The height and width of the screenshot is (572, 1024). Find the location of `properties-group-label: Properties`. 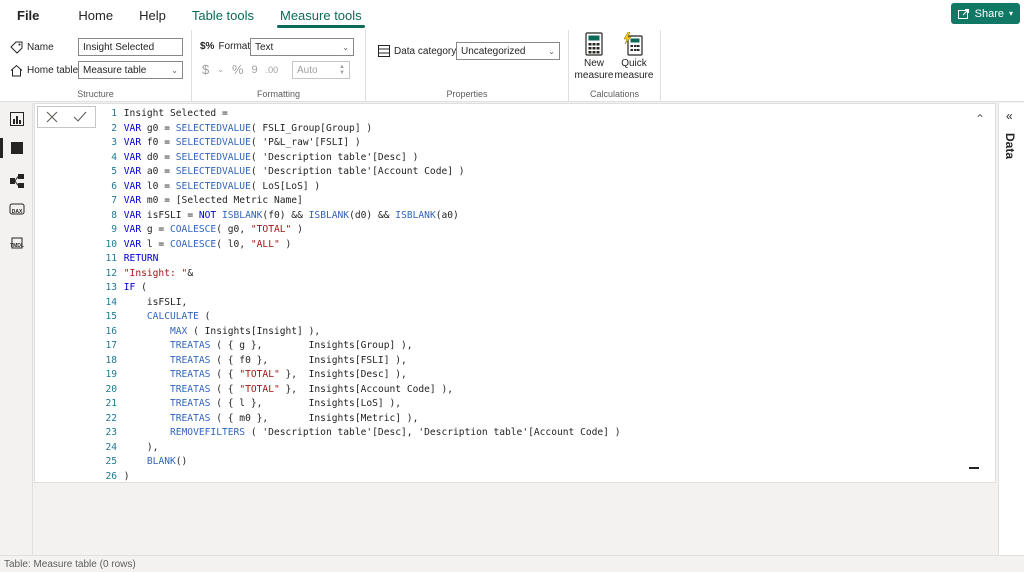

properties-group-label: Properties is located at coordinates (467, 94).